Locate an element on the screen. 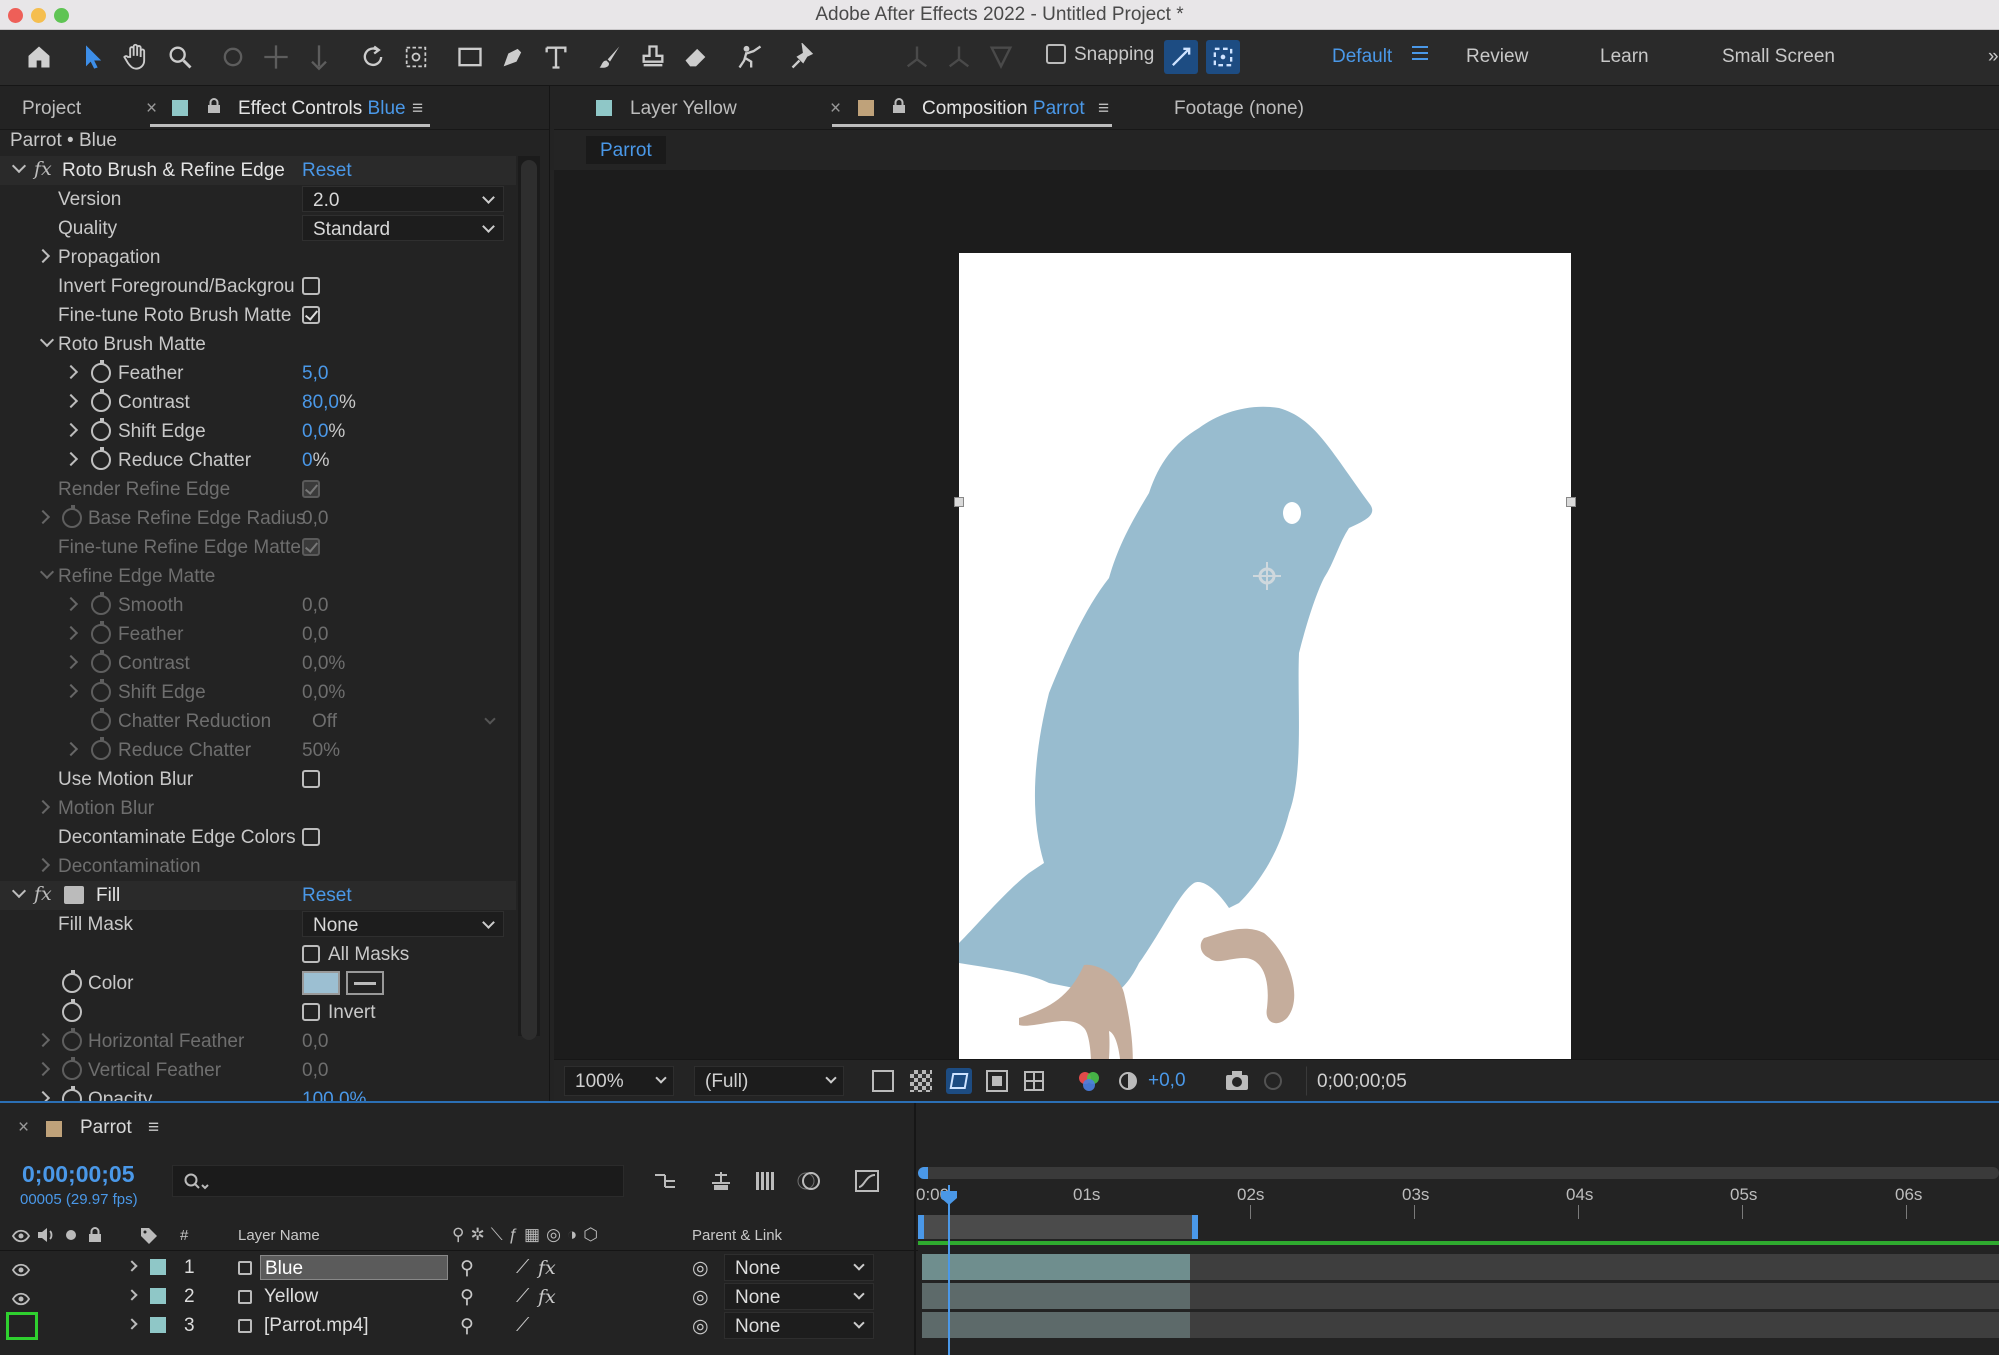 This screenshot has height=1355, width=1999. snapping-checkbox is located at coordinates (1056, 54).